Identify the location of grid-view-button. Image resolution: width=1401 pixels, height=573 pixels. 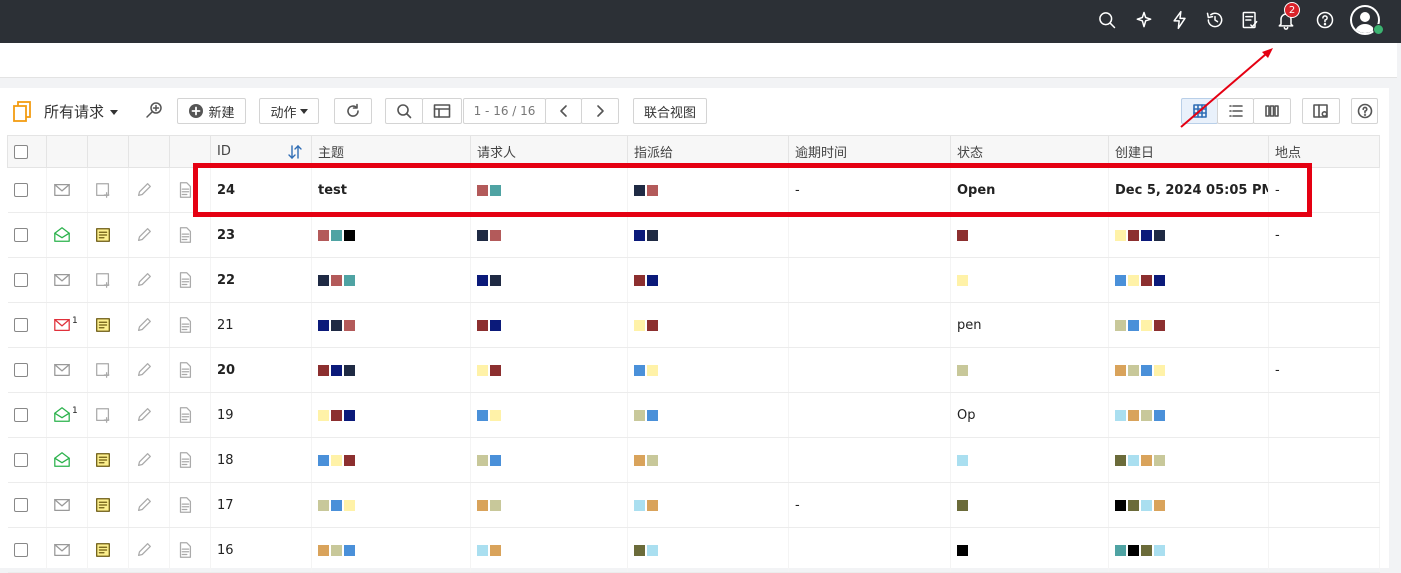
(1199, 111).